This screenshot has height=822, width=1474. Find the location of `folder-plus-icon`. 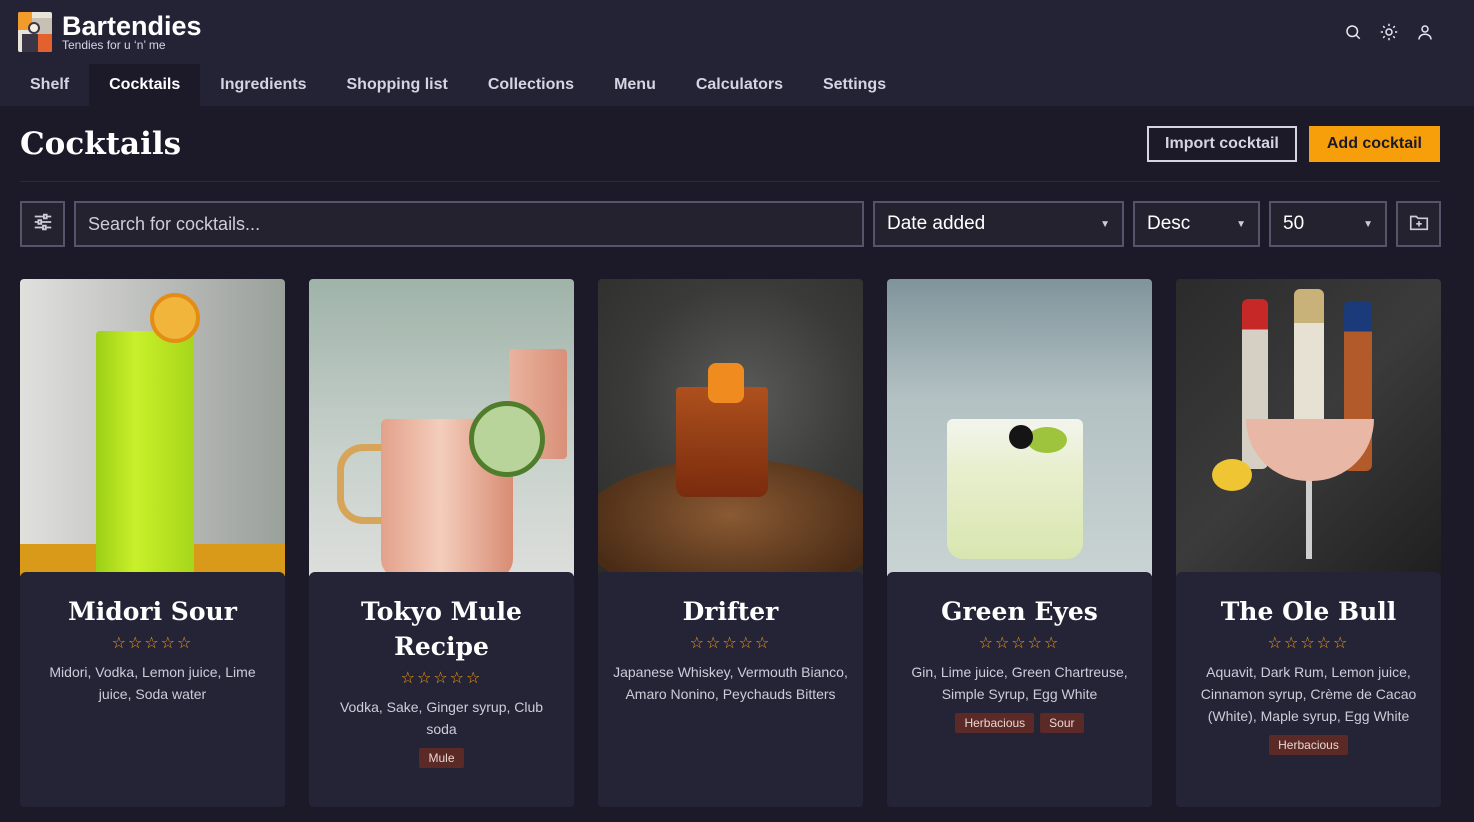

folder-plus-icon is located at coordinates (1419, 224).